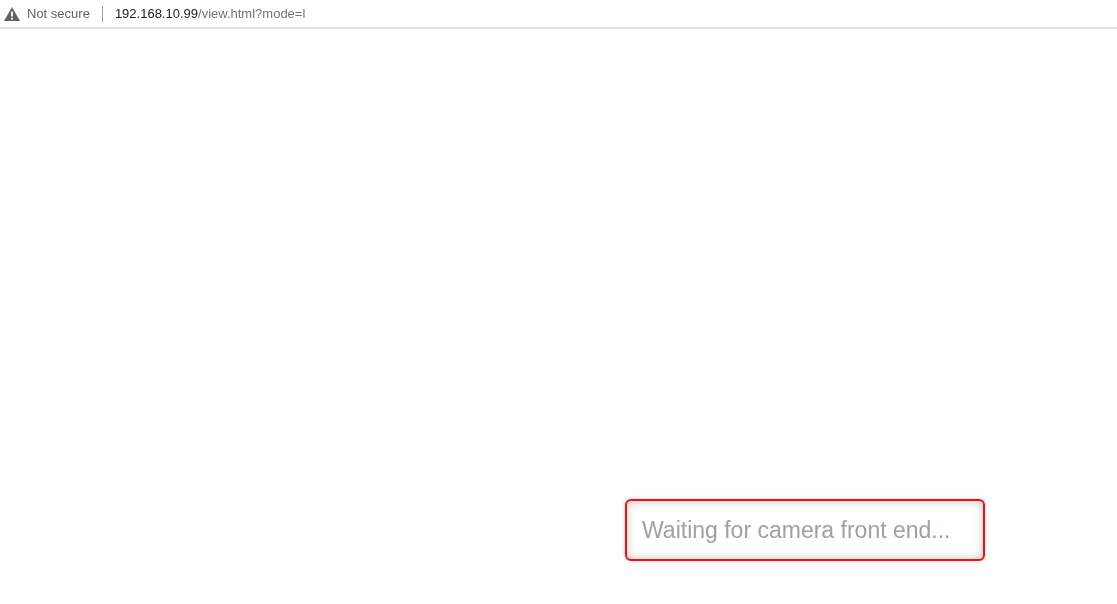  I want to click on warning-icon, so click(12, 13).